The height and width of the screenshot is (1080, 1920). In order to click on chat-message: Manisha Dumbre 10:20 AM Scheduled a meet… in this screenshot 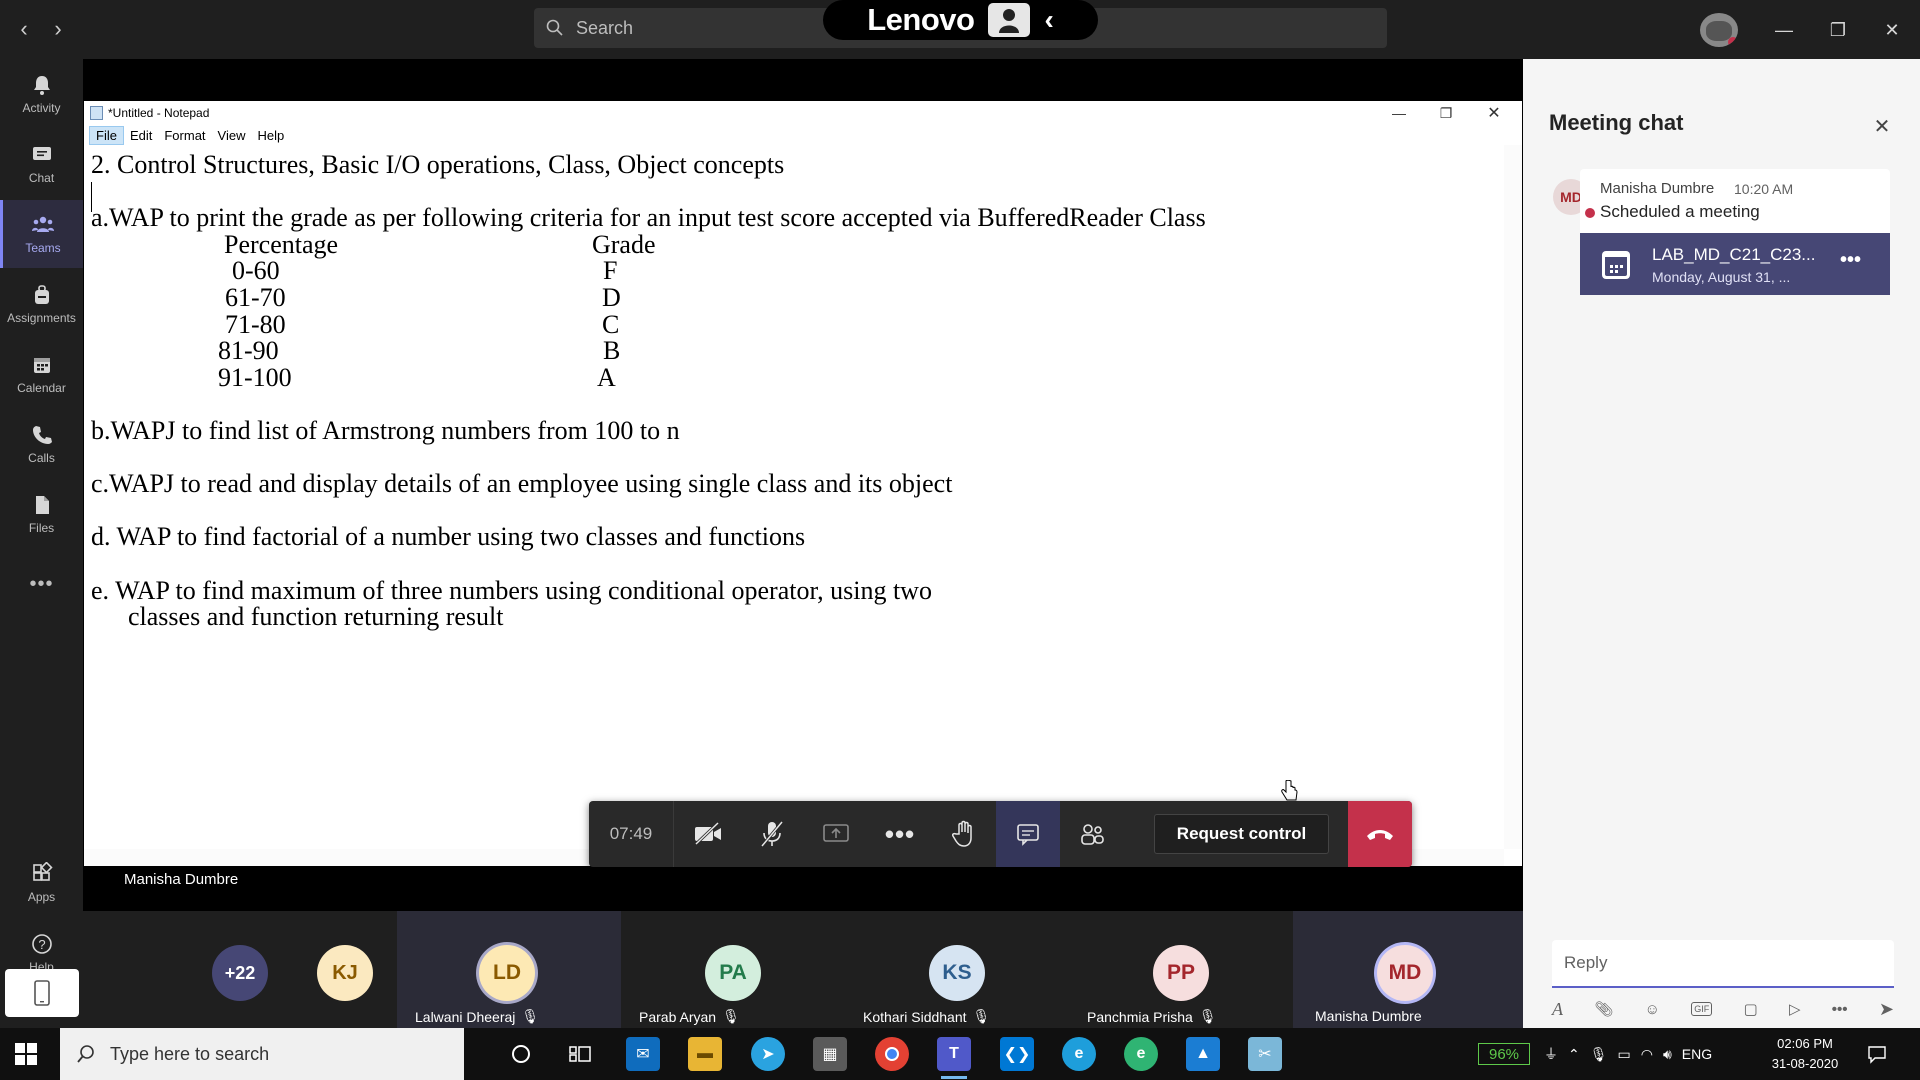, I will do `click(1735, 232)`.